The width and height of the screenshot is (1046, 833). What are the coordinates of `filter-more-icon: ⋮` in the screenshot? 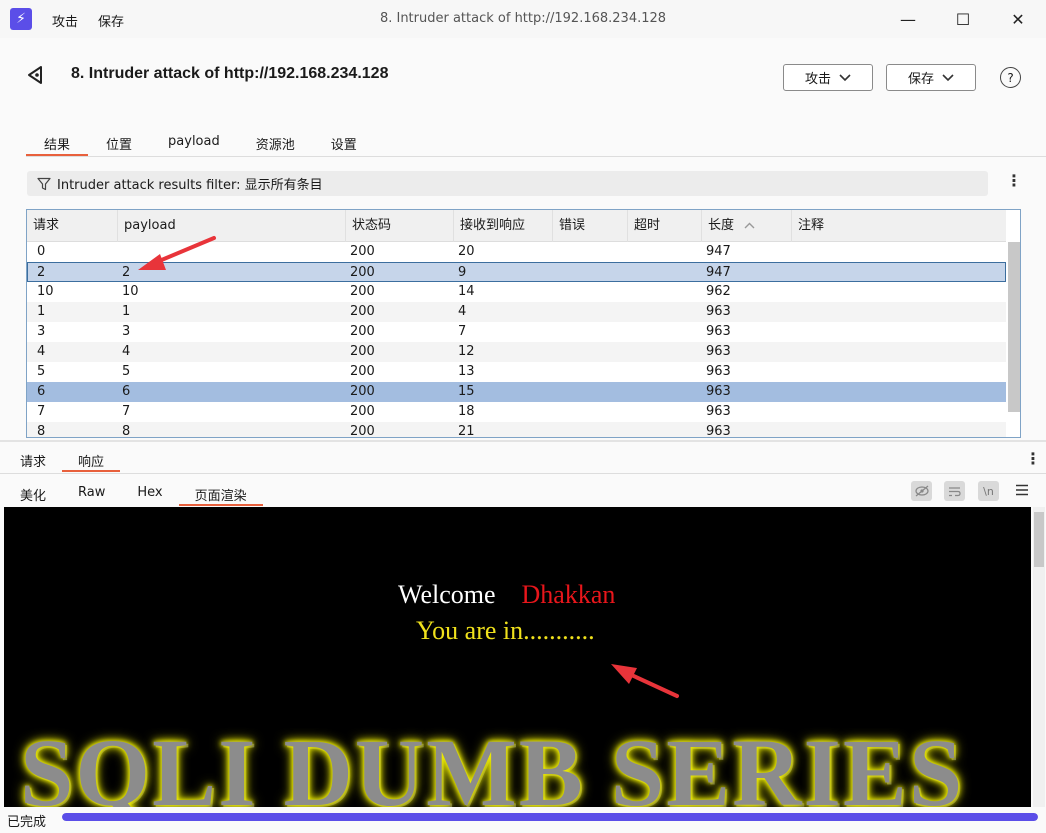 It's located at (1014, 181).